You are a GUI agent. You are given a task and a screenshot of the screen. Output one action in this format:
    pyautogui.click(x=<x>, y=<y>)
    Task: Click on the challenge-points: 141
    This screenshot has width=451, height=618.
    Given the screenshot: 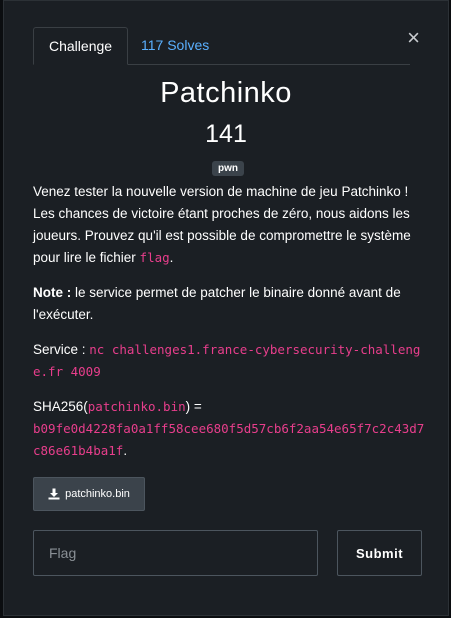 What is the action you would take?
    pyautogui.click(x=226, y=134)
    